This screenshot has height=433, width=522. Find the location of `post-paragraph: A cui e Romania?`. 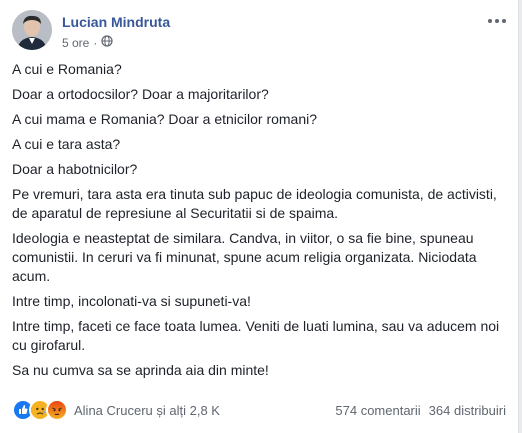

post-paragraph: A cui e Romania? is located at coordinates (67, 69).